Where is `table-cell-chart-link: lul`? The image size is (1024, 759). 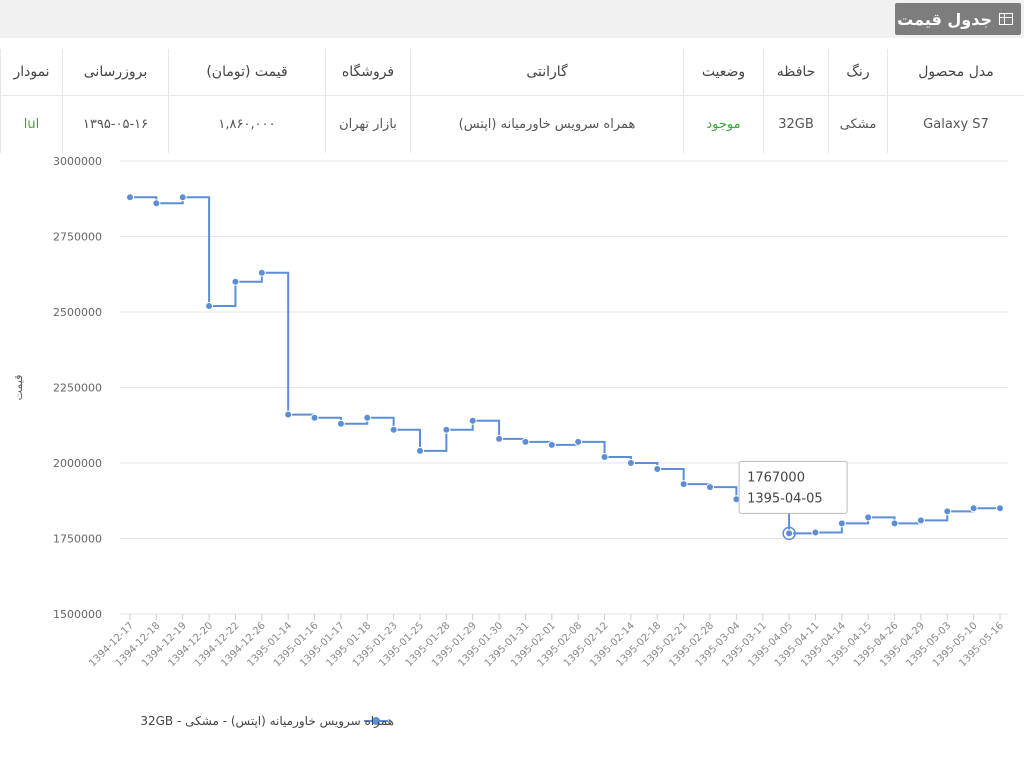 table-cell-chart-link: lul is located at coordinates (31, 124).